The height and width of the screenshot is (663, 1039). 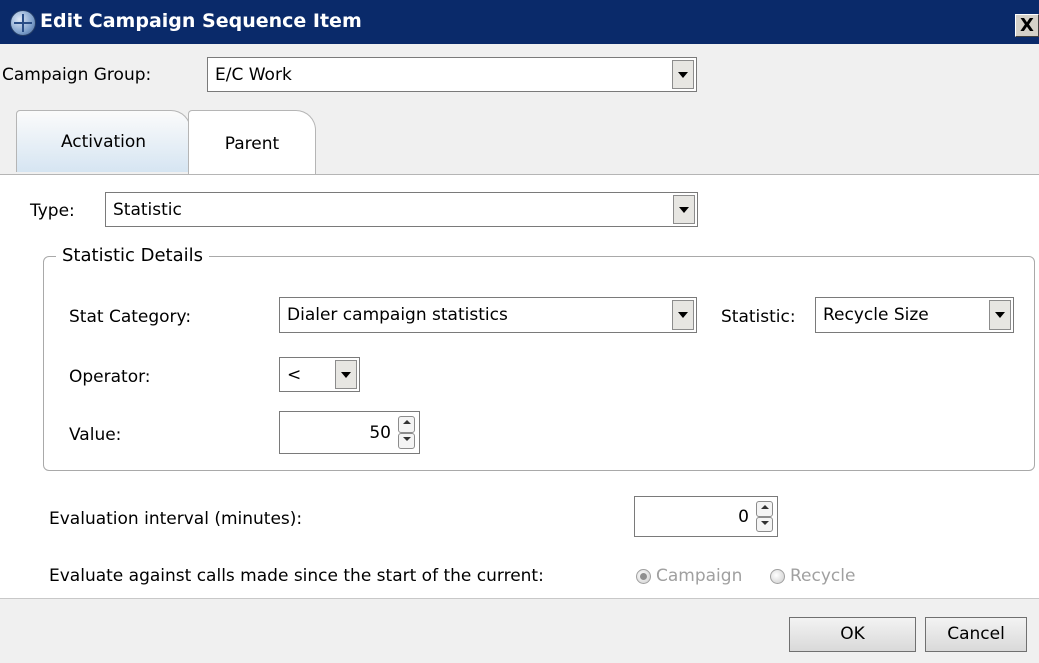 What do you see at coordinates (397, 315) in the screenshot?
I see `stat-category-value: Dialer campaign statistics` at bounding box center [397, 315].